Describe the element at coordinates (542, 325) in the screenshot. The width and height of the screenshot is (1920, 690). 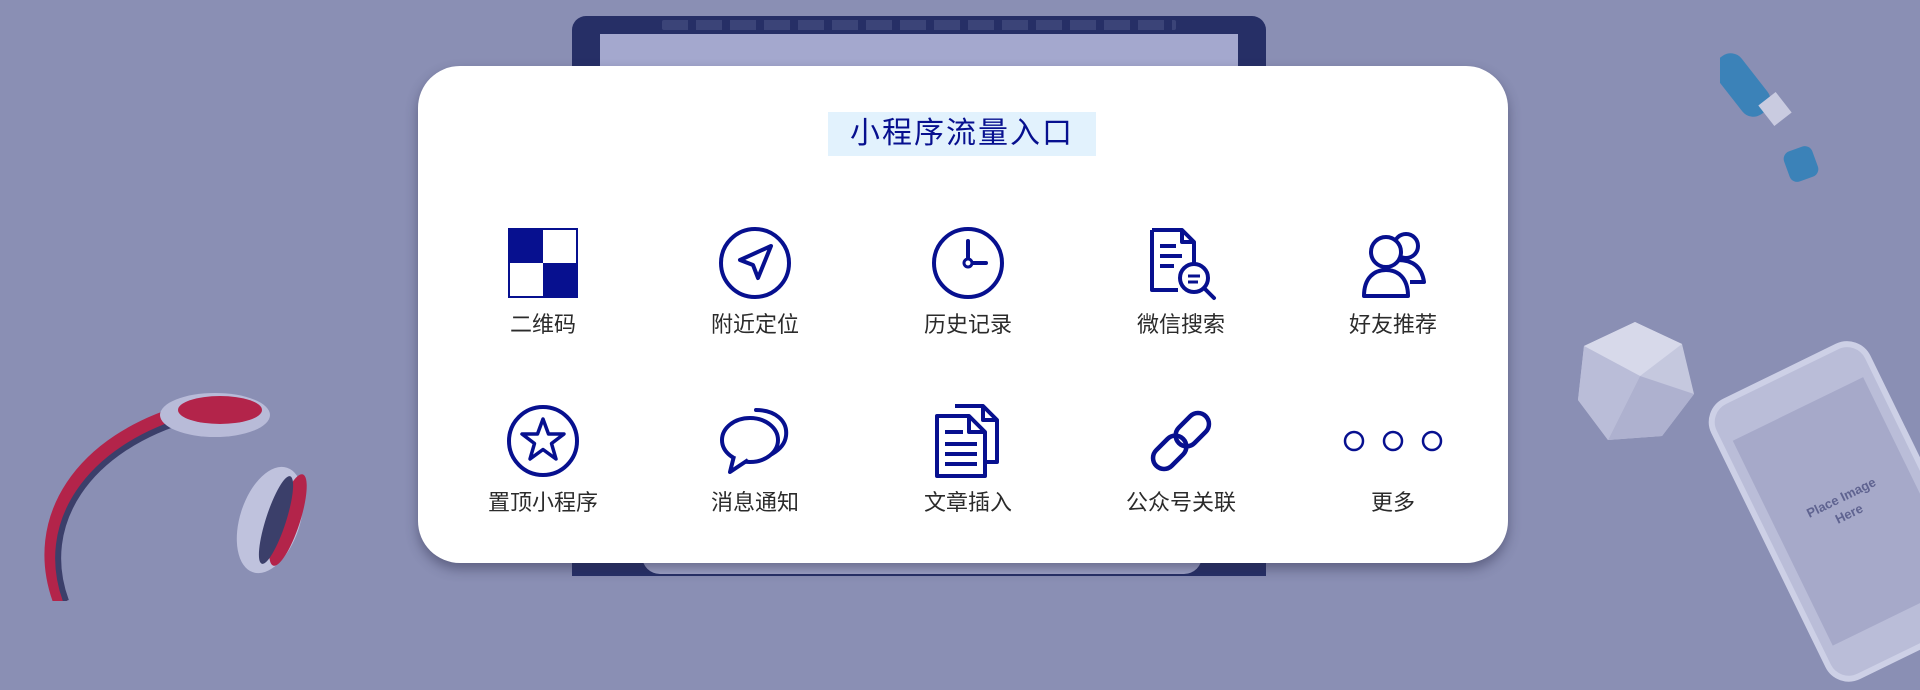
I see `entry-label: 二维码` at that location.